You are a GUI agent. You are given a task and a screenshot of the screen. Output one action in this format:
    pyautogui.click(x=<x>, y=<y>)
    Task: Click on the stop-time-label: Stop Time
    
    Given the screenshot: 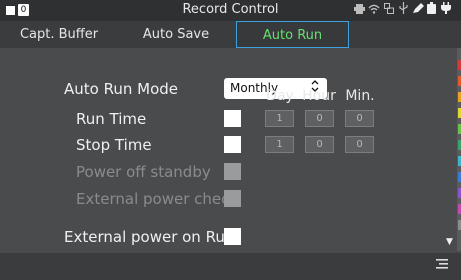 What is the action you would take?
    pyautogui.click(x=114, y=145)
    